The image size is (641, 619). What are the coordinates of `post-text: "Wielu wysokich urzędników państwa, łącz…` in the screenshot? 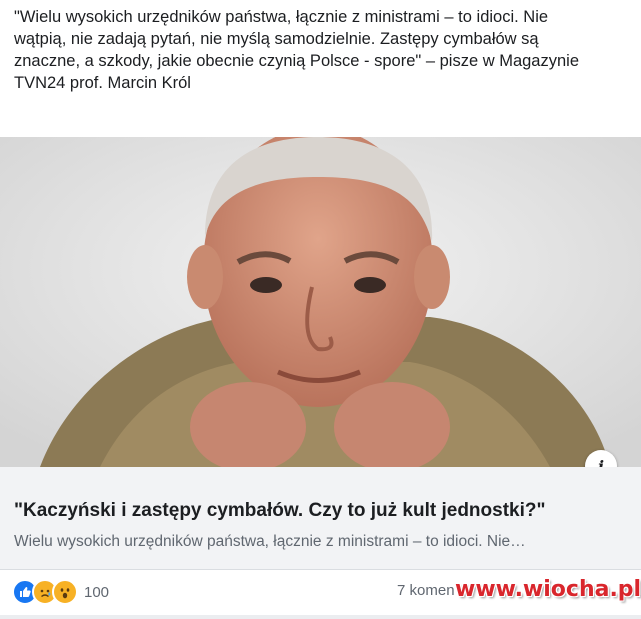 It's located at (296, 50).